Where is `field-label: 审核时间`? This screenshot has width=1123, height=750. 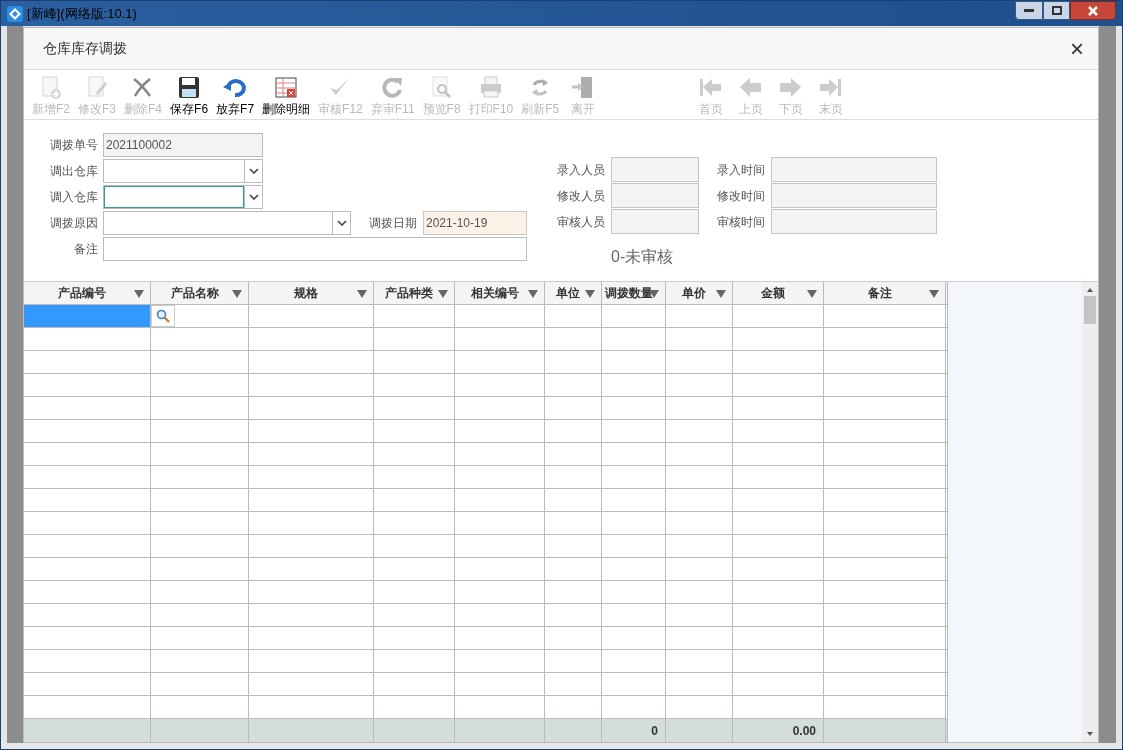 field-label: 审核时间 is located at coordinates (741, 222).